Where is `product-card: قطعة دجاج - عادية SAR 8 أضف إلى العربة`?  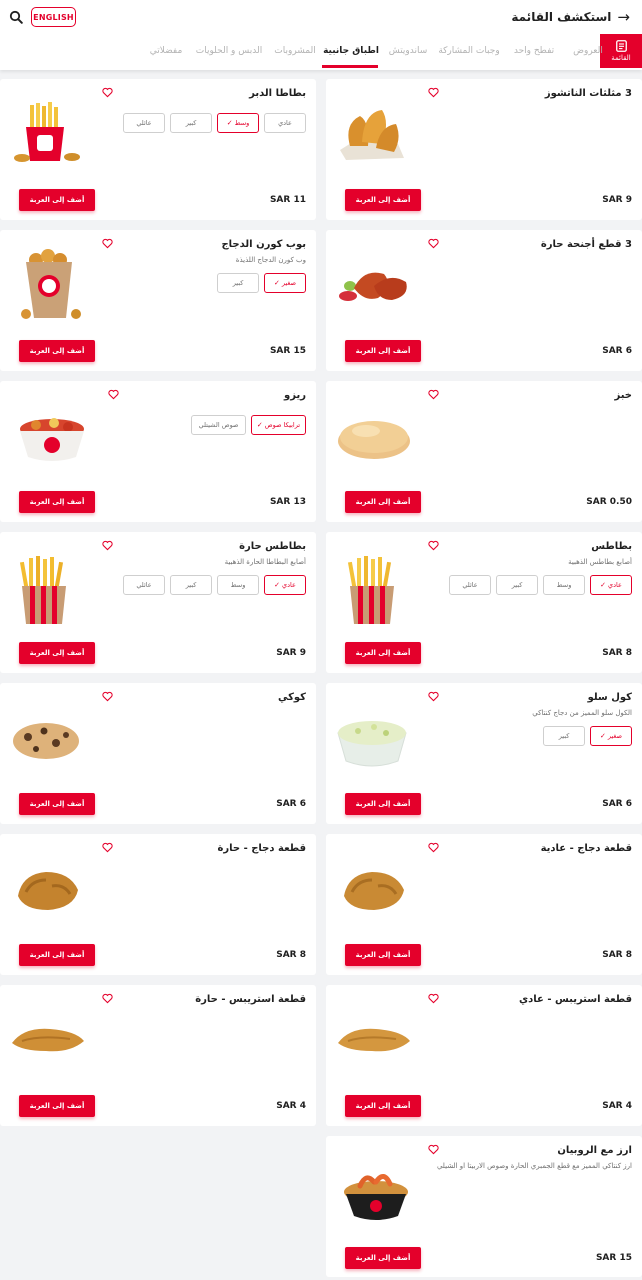 product-card: قطعة دجاج - عادية SAR 8 أضف إلى العربة is located at coordinates (484, 904).